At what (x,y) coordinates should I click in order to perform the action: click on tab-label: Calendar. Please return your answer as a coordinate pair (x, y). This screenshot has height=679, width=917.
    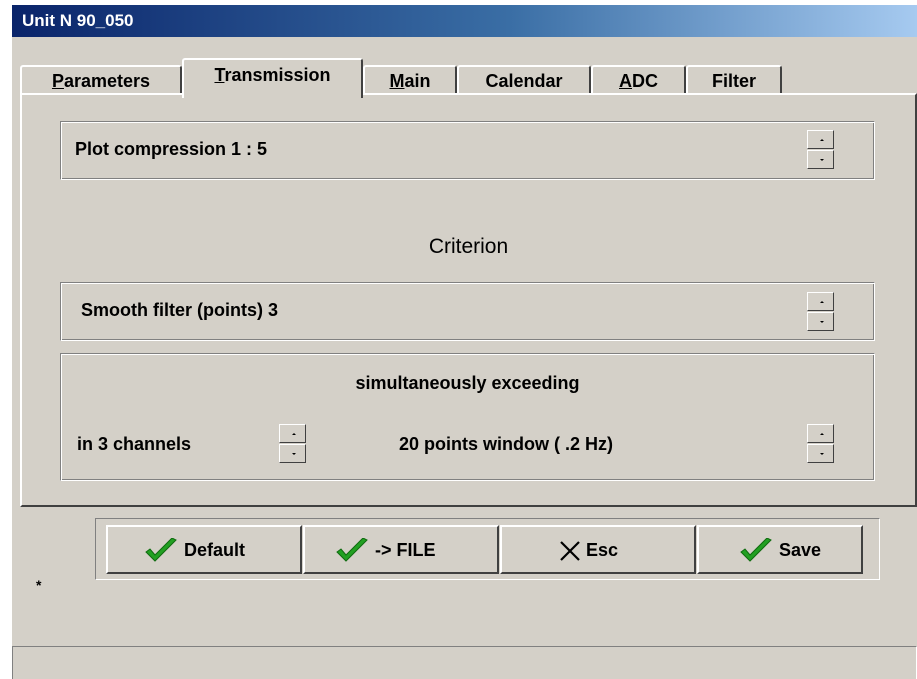
    Looking at the image, I should click on (524, 81).